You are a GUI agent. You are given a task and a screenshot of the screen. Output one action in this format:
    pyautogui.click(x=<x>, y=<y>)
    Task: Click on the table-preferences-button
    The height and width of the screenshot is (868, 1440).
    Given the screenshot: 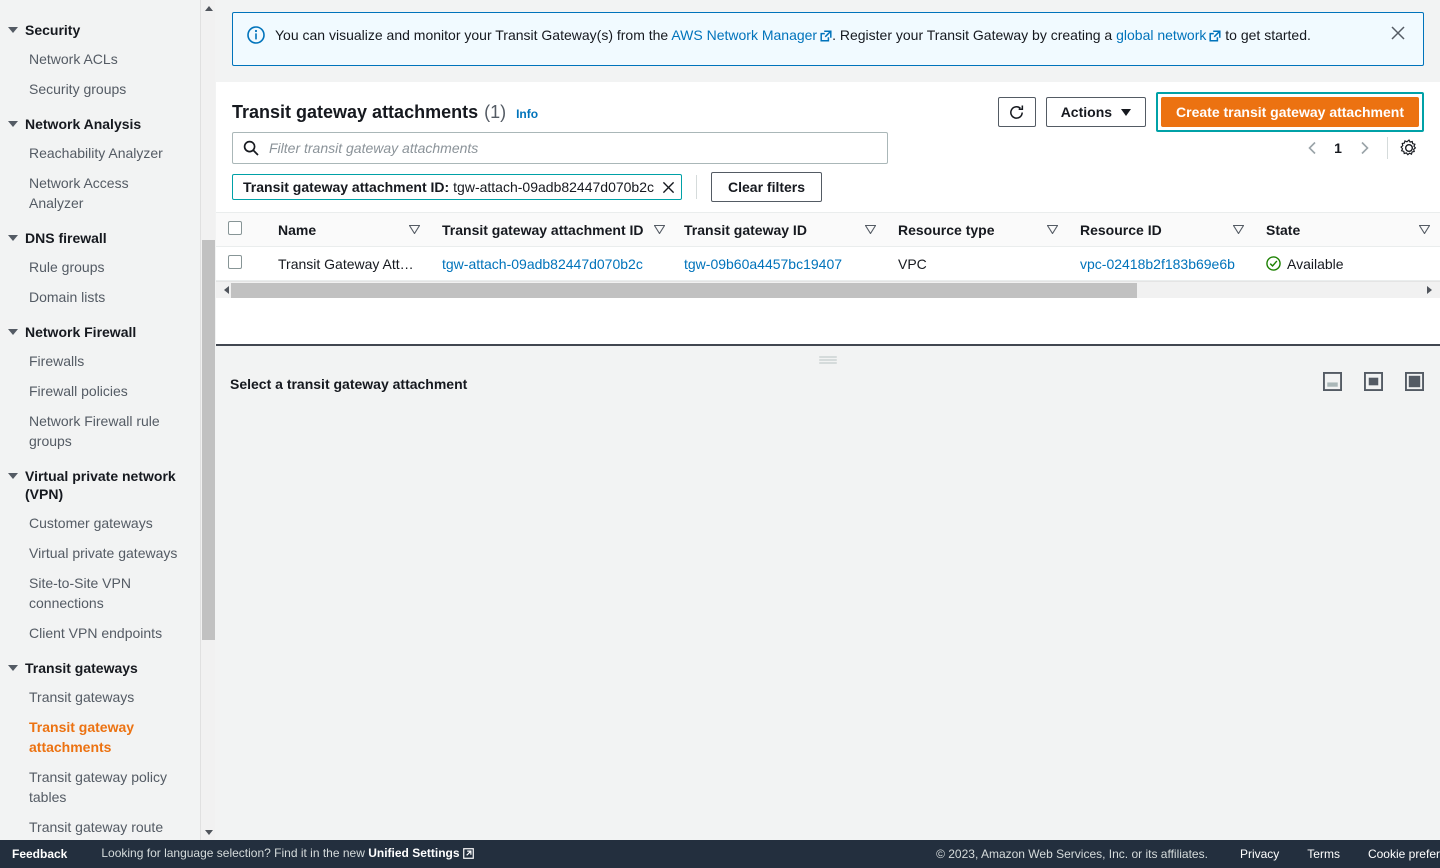 What is the action you would take?
    pyautogui.click(x=1409, y=148)
    